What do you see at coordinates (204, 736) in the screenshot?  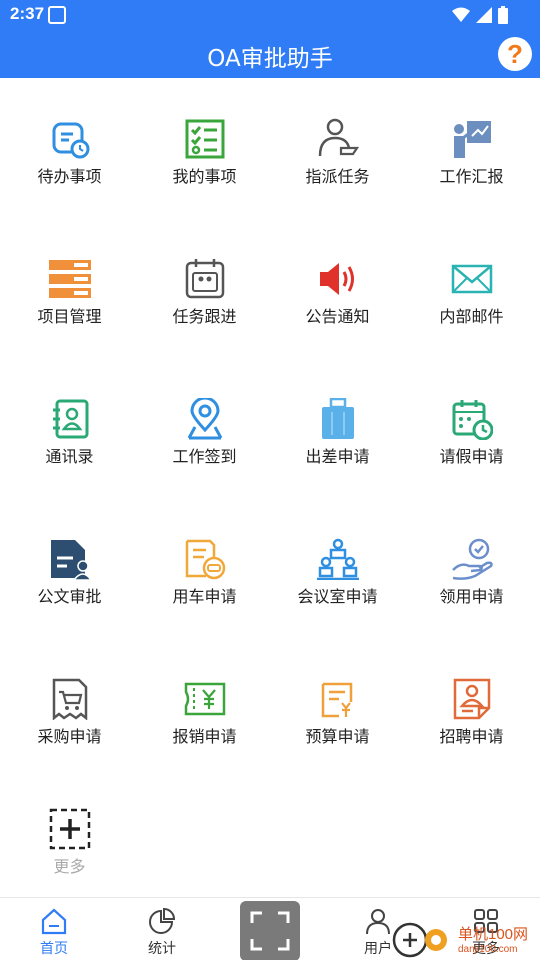 I see `grid-item-label: 报销申请` at bounding box center [204, 736].